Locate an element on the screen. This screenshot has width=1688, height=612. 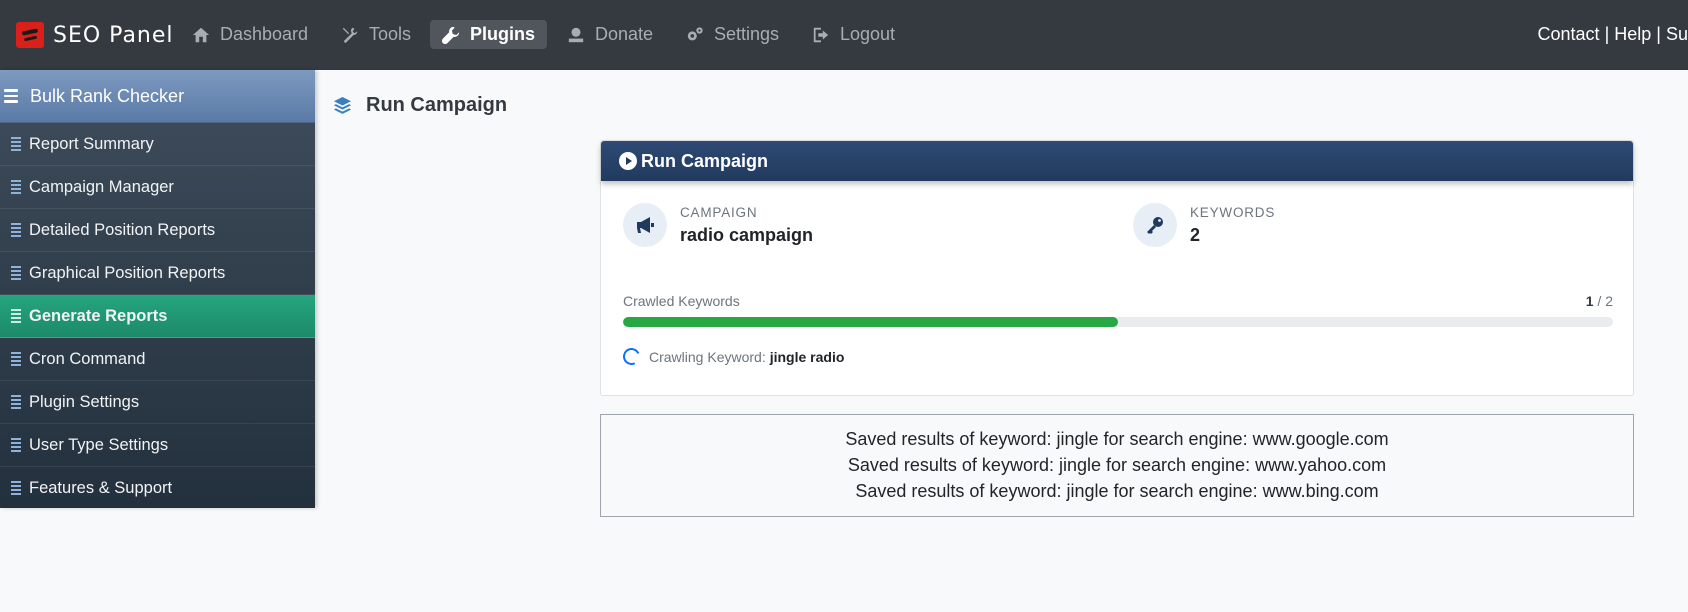
nav-tools: Tools is located at coordinates (376, 34).